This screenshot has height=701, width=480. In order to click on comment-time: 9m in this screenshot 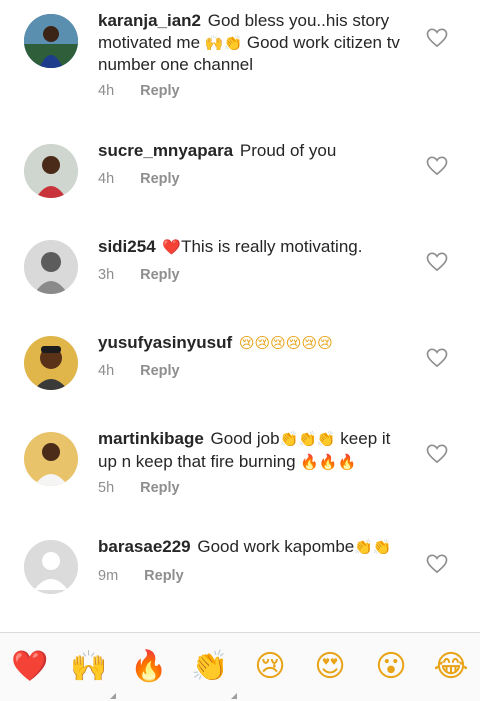, I will do `click(108, 576)`.